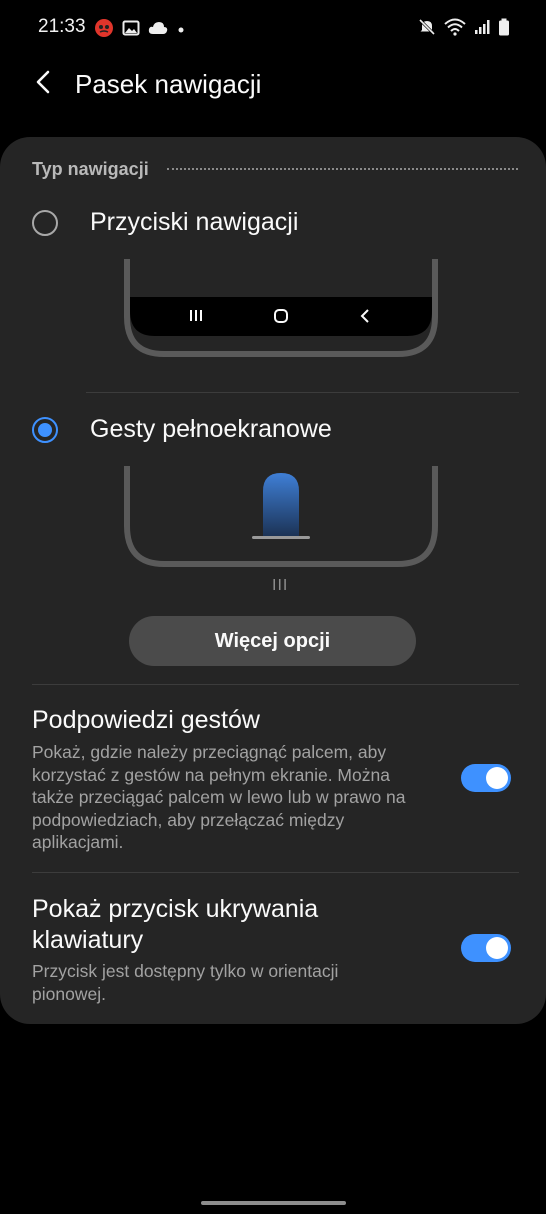 Image resolution: width=546 pixels, height=1214 pixels. I want to click on status-time: 21:33, so click(62, 26).